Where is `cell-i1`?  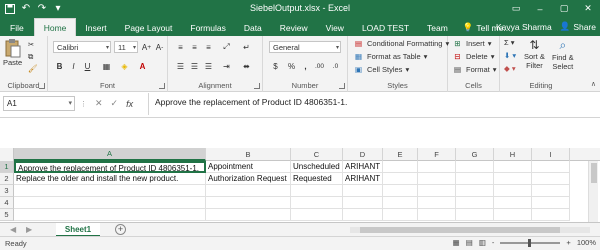 cell-i1 is located at coordinates (551, 167).